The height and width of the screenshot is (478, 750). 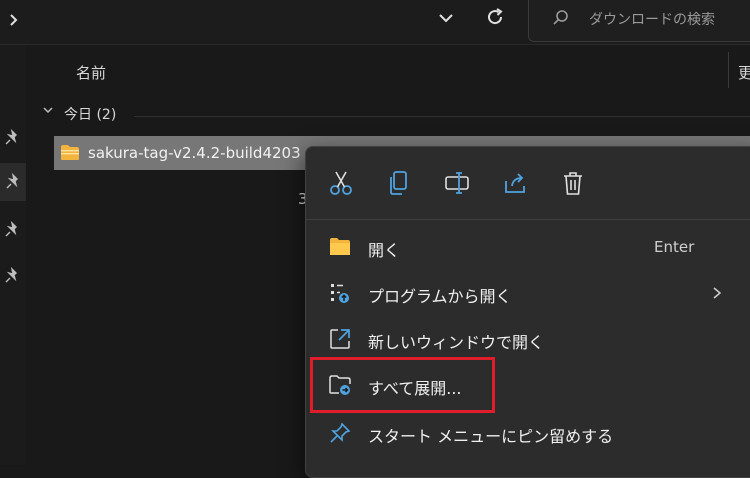 I want to click on delete-button, so click(x=573, y=183).